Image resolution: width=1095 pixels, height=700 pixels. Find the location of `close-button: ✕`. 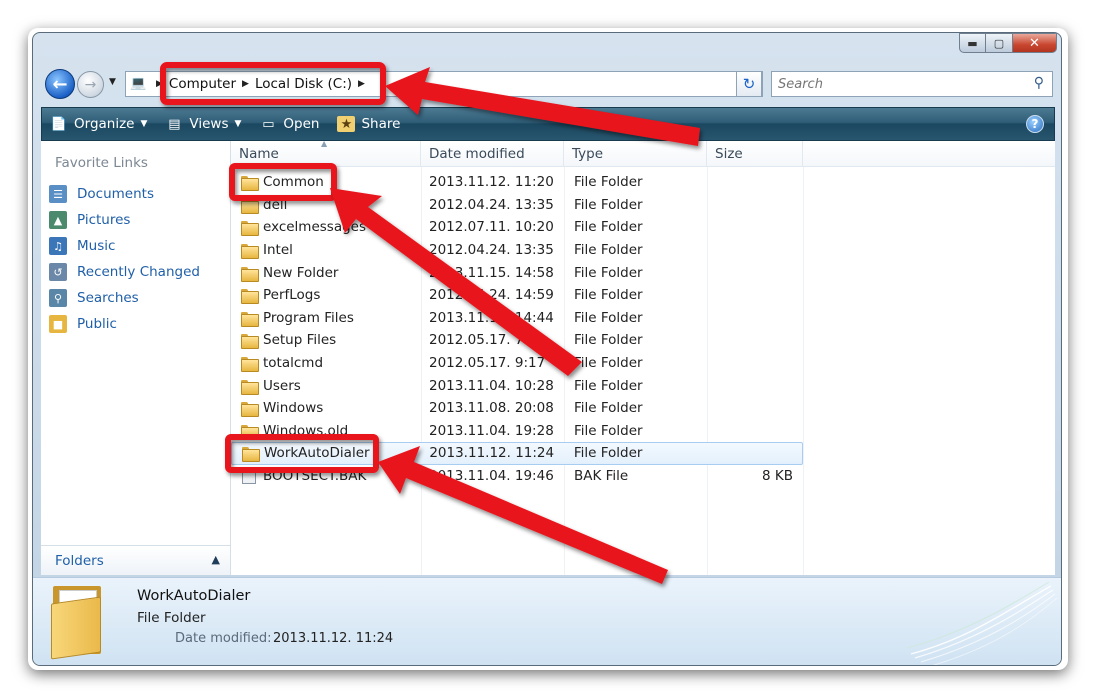

close-button: ✕ is located at coordinates (1035, 43).